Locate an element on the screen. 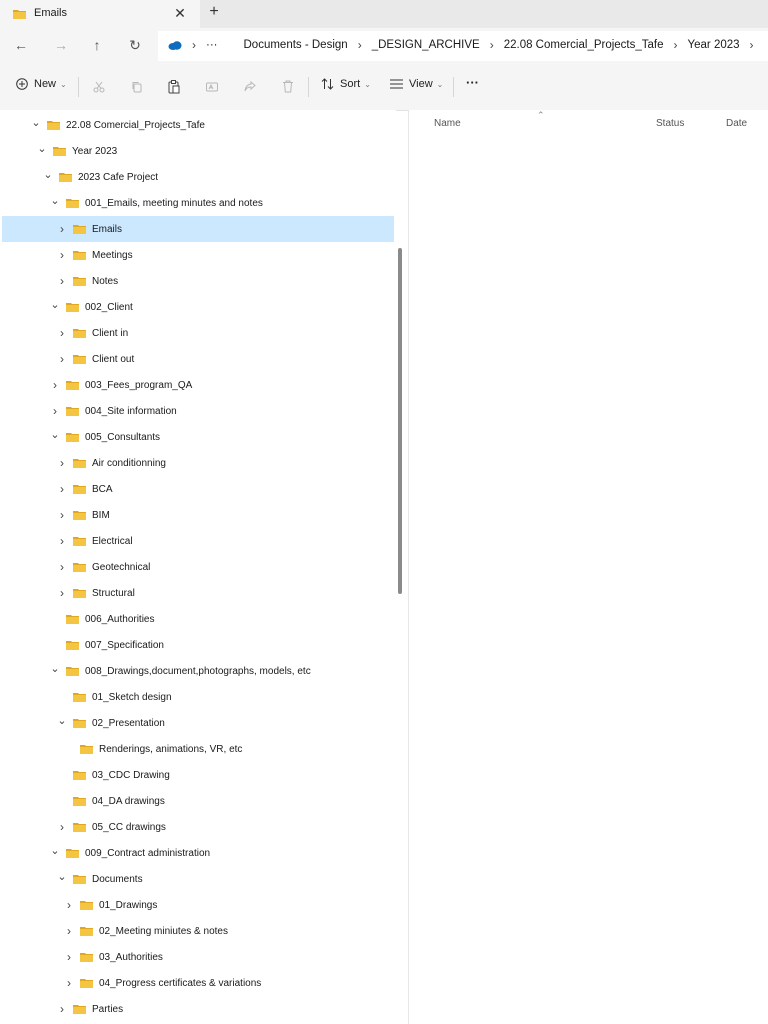 Image resolution: width=768 pixels, height=1024 pixels. view-list-icon is located at coordinates (396, 84).